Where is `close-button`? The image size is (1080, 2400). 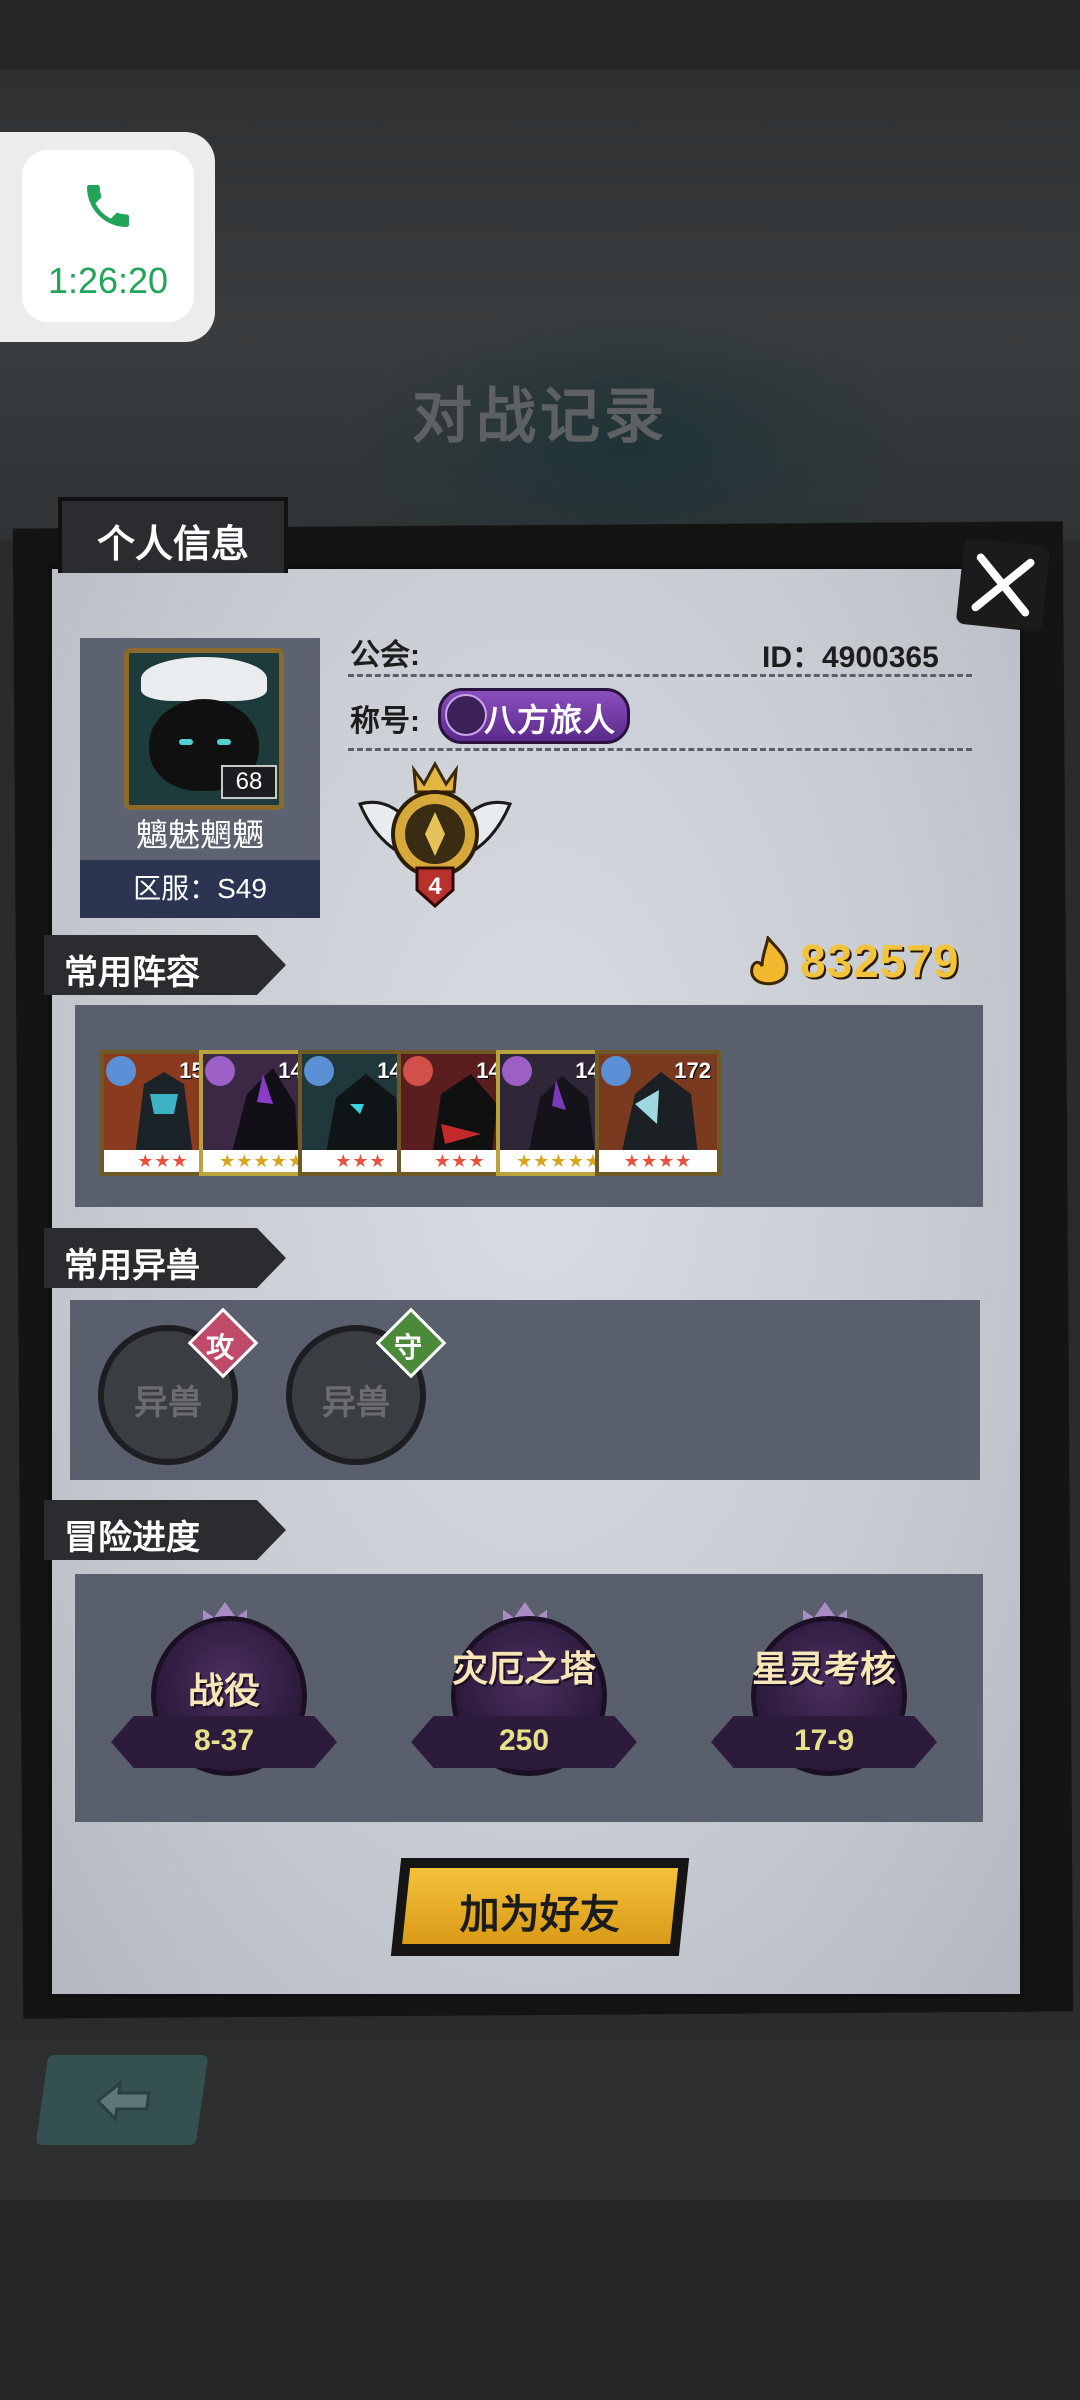 close-button is located at coordinates (1003, 585).